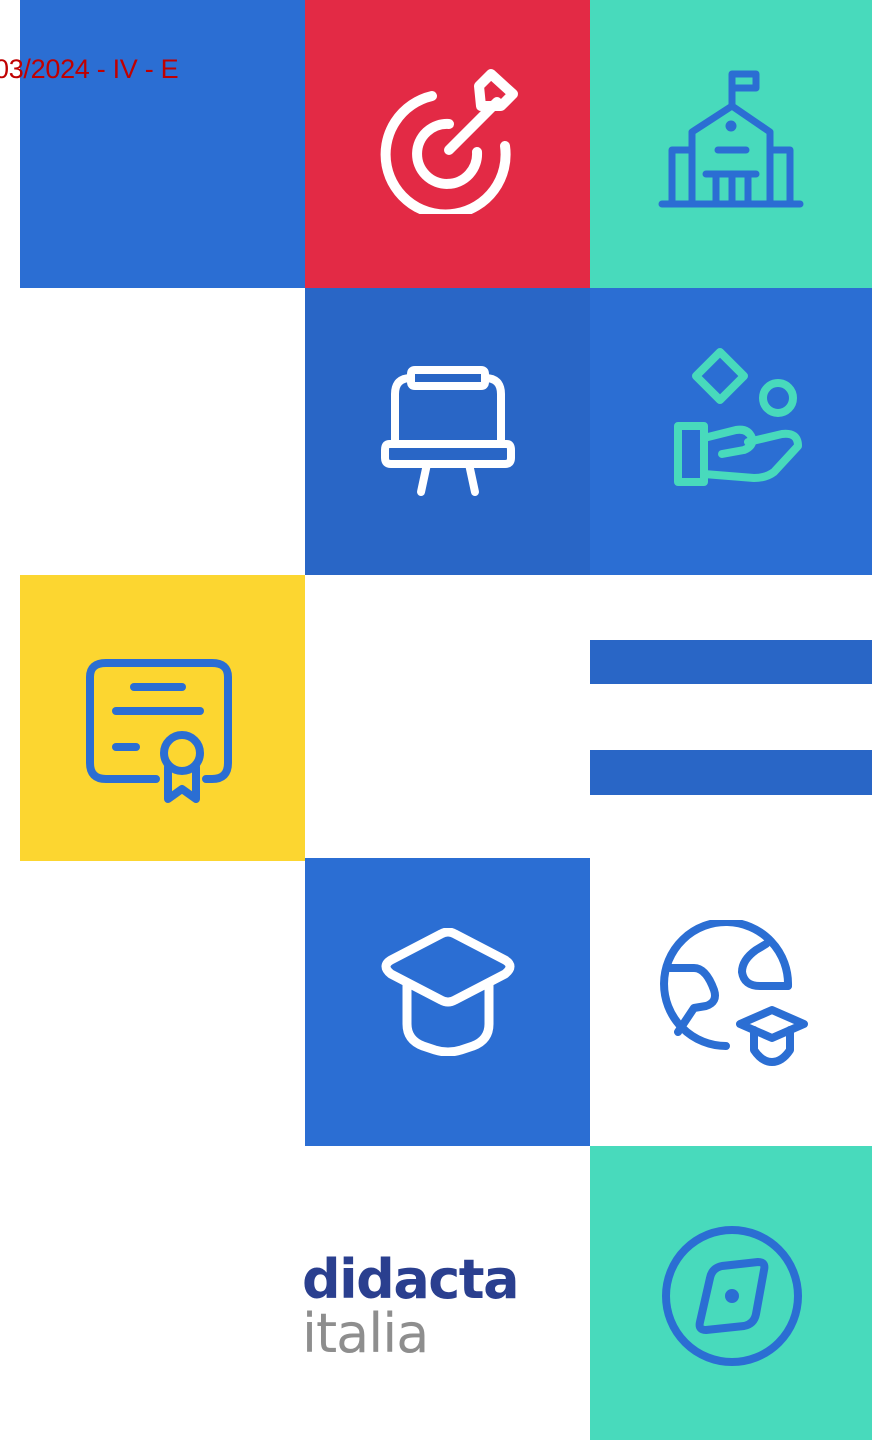  I want to click on school-tile, so click(731, 144).